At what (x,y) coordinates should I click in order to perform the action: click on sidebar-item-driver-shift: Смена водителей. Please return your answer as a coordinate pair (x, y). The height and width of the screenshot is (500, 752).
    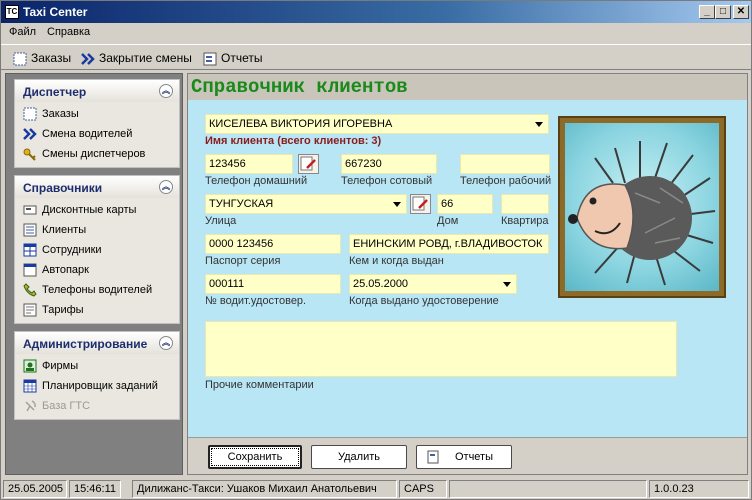
    Looking at the image, I should click on (97, 134).